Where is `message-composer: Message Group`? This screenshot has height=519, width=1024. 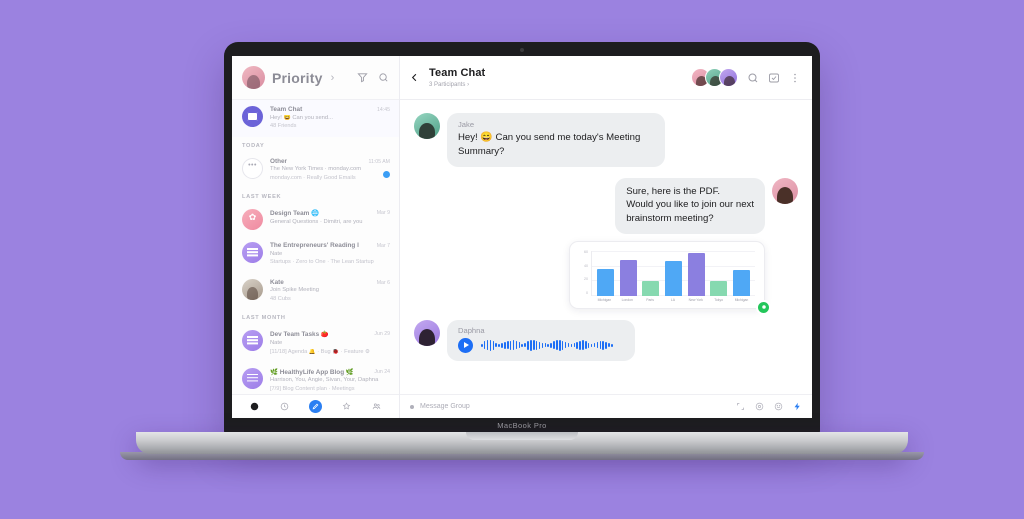 message-composer: Message Group is located at coordinates (606, 406).